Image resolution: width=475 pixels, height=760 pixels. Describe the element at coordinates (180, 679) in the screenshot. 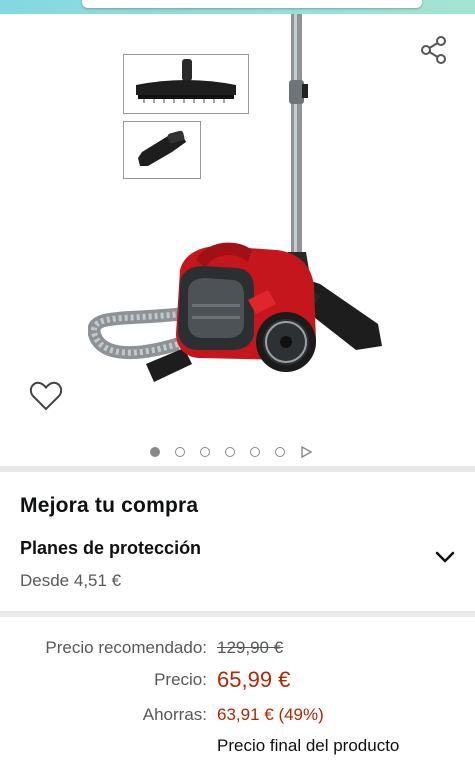

I see `price-label: Precio:` at that location.